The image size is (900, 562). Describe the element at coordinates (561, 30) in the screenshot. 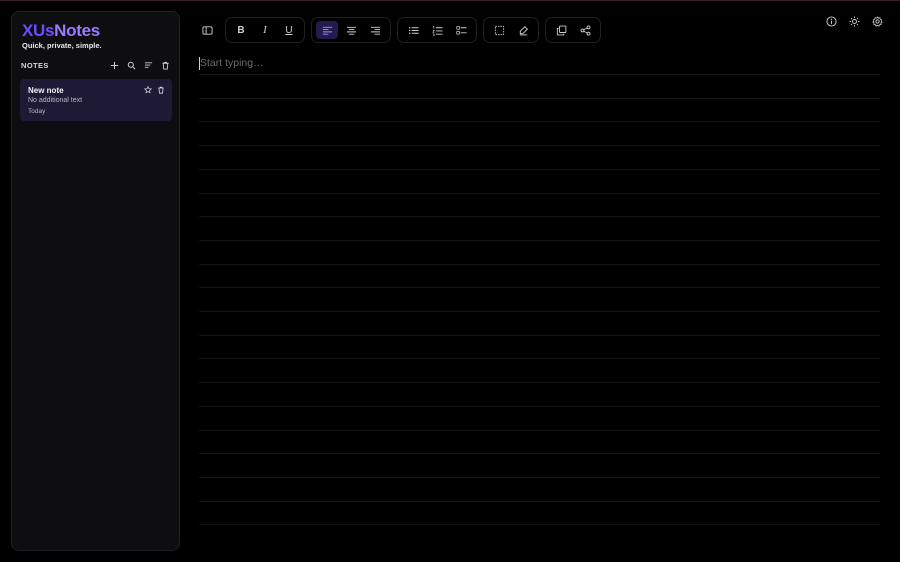

I see `copy-icon` at that location.